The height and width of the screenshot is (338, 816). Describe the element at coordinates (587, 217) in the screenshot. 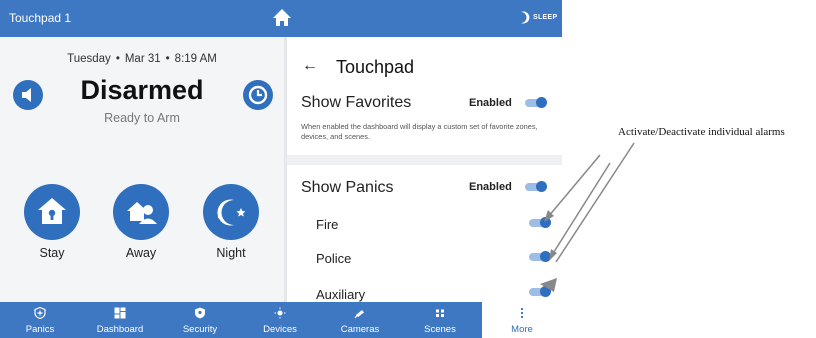

I see `annotation-arrows` at that location.